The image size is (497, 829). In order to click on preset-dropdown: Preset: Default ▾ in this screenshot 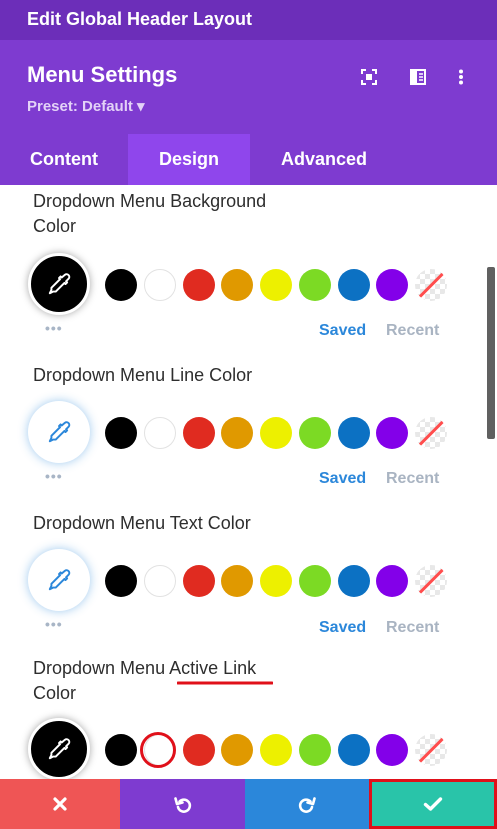, I will do `click(86, 106)`.